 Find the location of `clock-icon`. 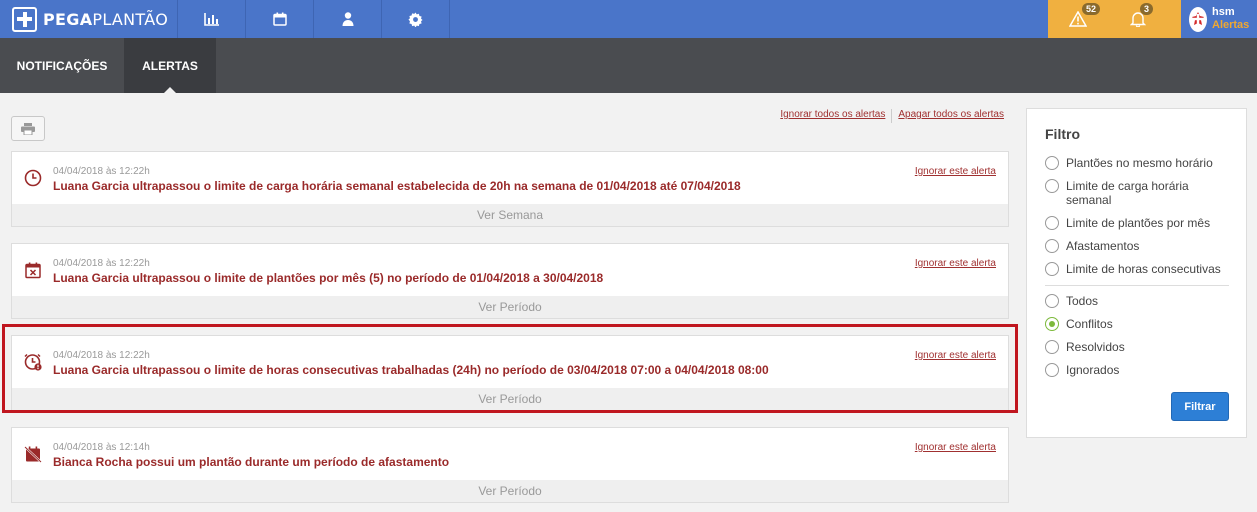

clock-icon is located at coordinates (33, 178).